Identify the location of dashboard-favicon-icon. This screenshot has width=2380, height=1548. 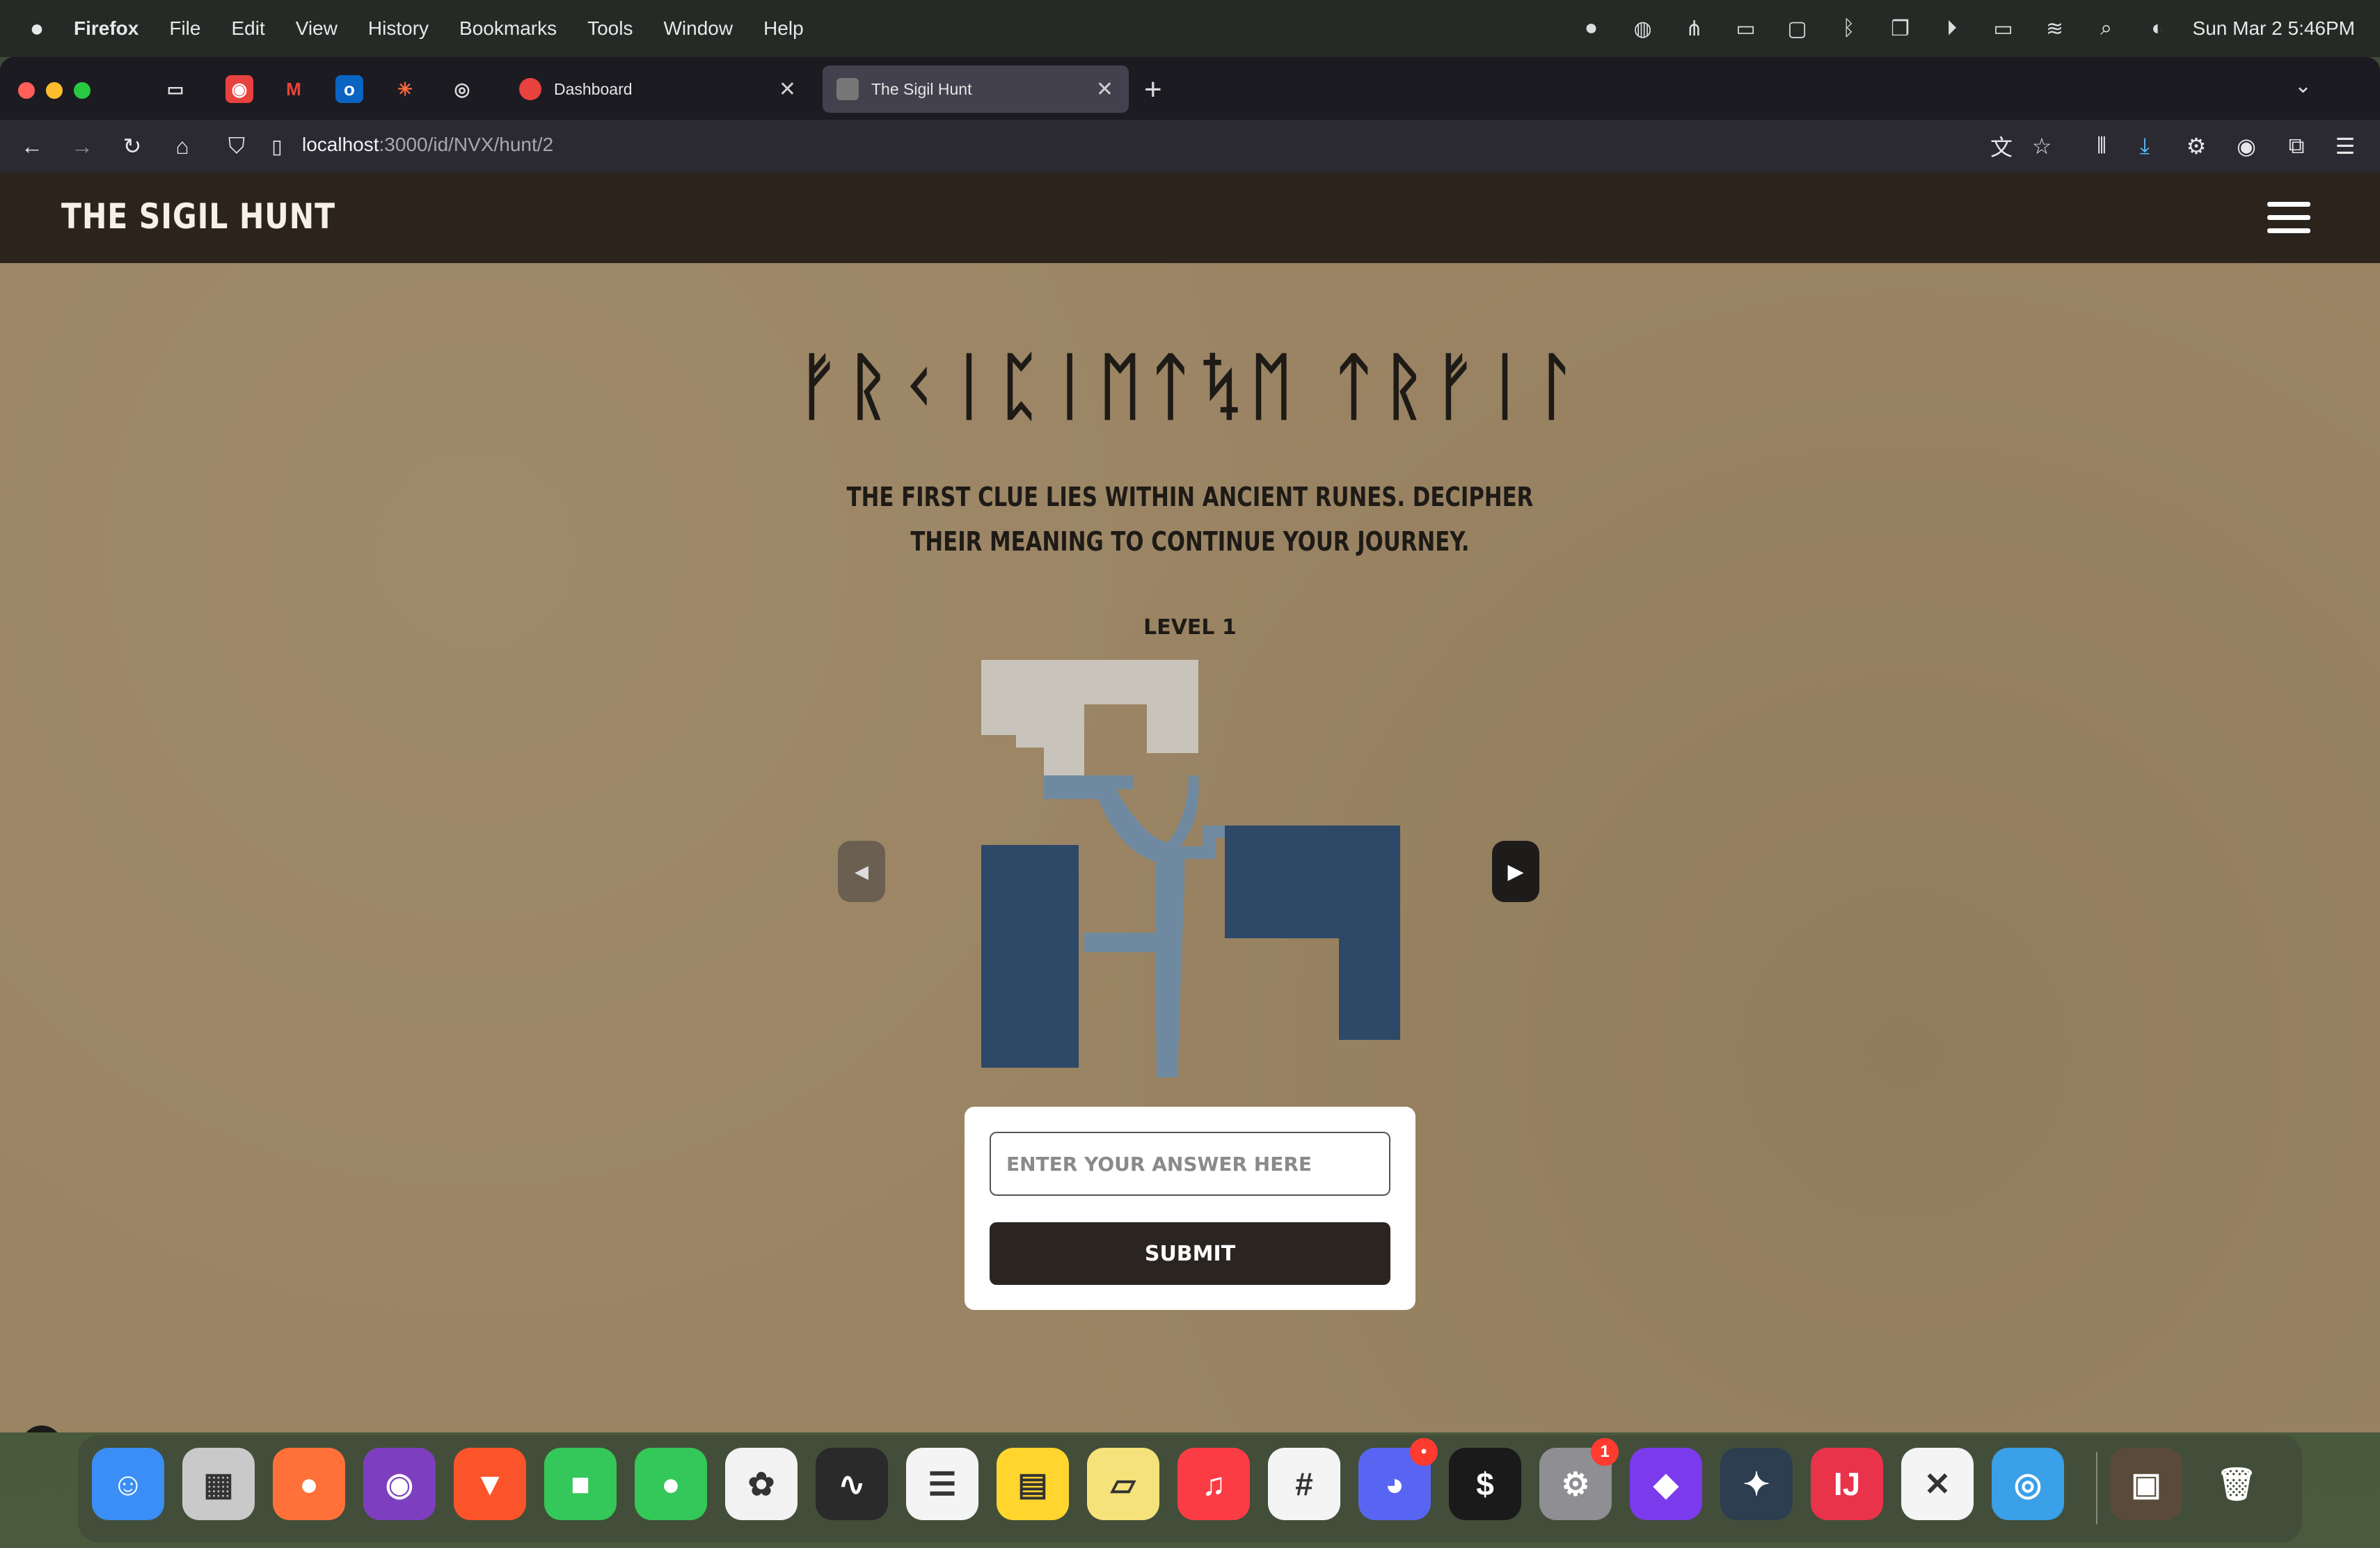
(530, 89).